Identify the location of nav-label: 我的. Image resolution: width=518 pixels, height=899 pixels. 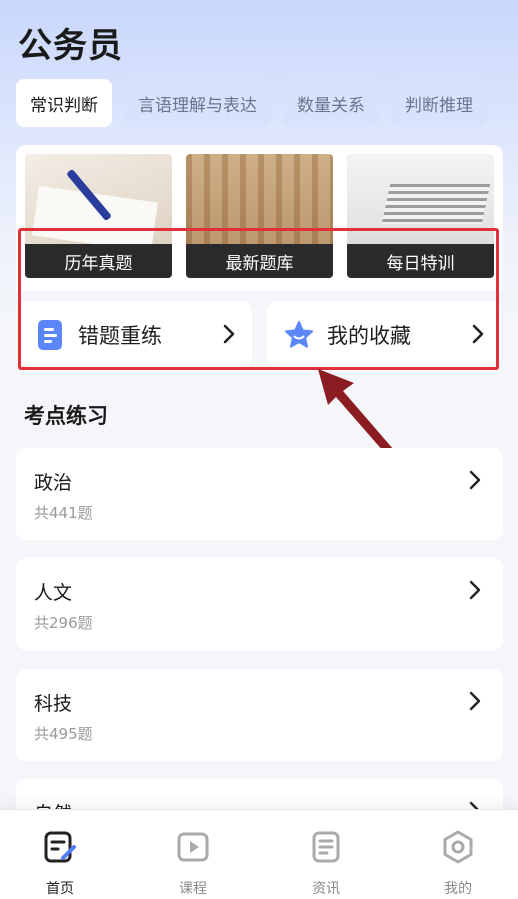
(458, 889).